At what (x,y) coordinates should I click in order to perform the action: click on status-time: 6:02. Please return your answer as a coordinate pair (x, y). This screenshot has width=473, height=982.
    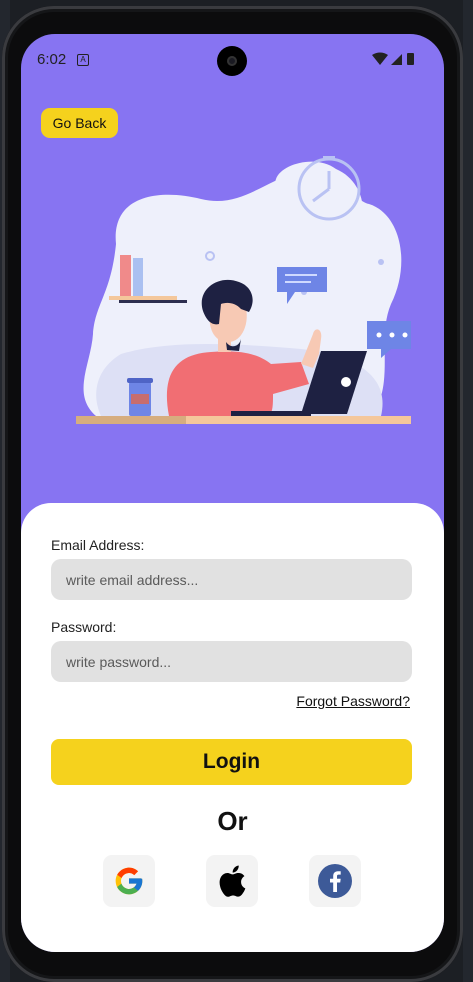
    Looking at the image, I should click on (52, 59).